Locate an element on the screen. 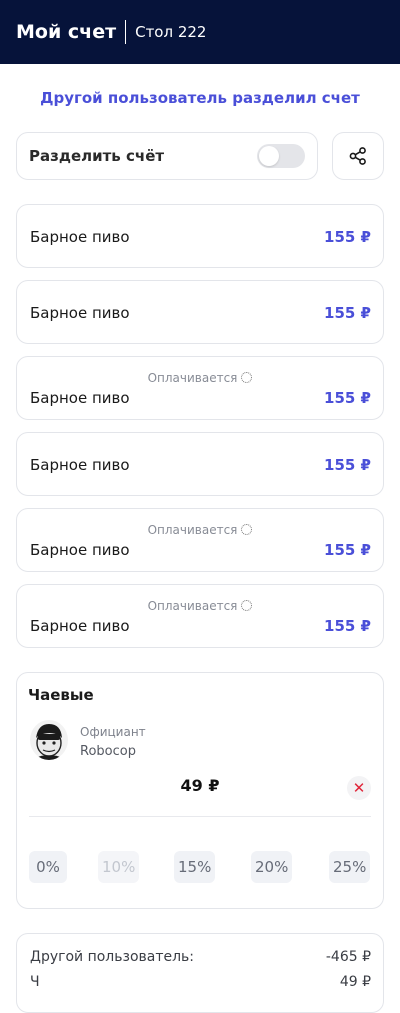 This screenshot has width=400, height=1013. app-header: Мой счет Стол 222 is located at coordinates (200, 32).